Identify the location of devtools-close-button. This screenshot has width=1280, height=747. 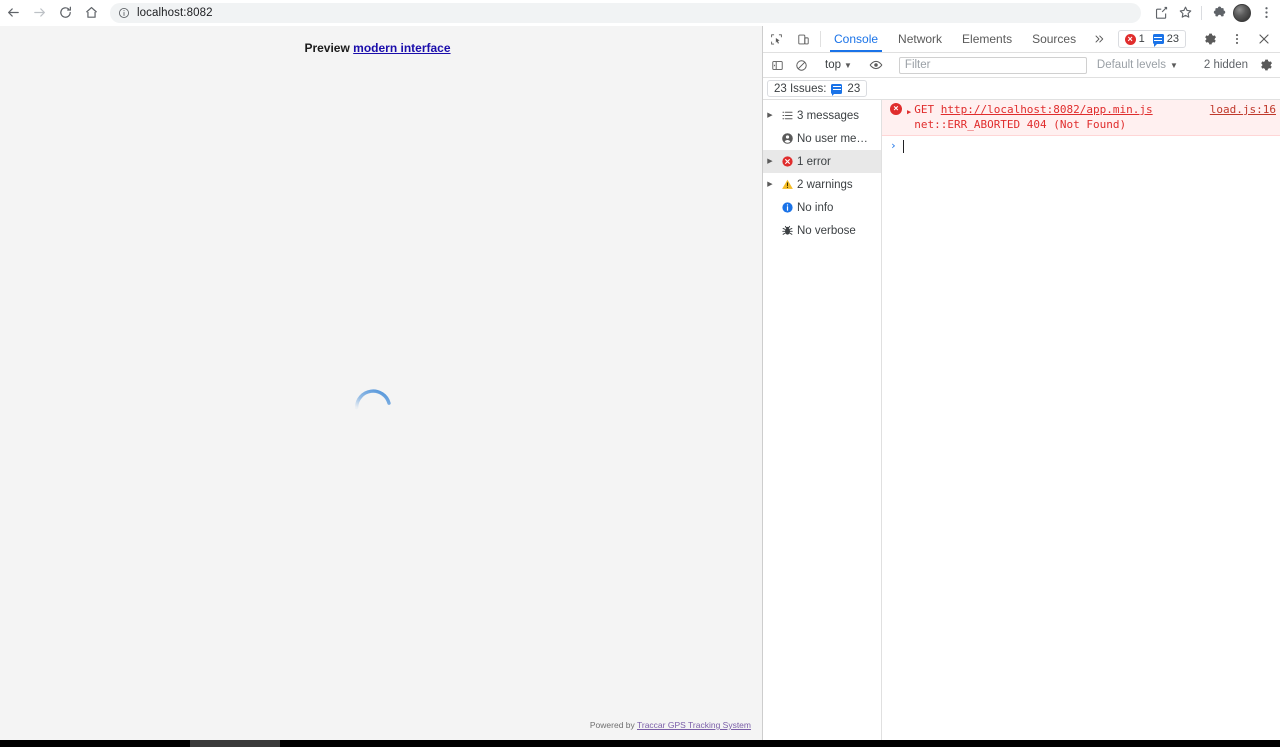
(1263, 39).